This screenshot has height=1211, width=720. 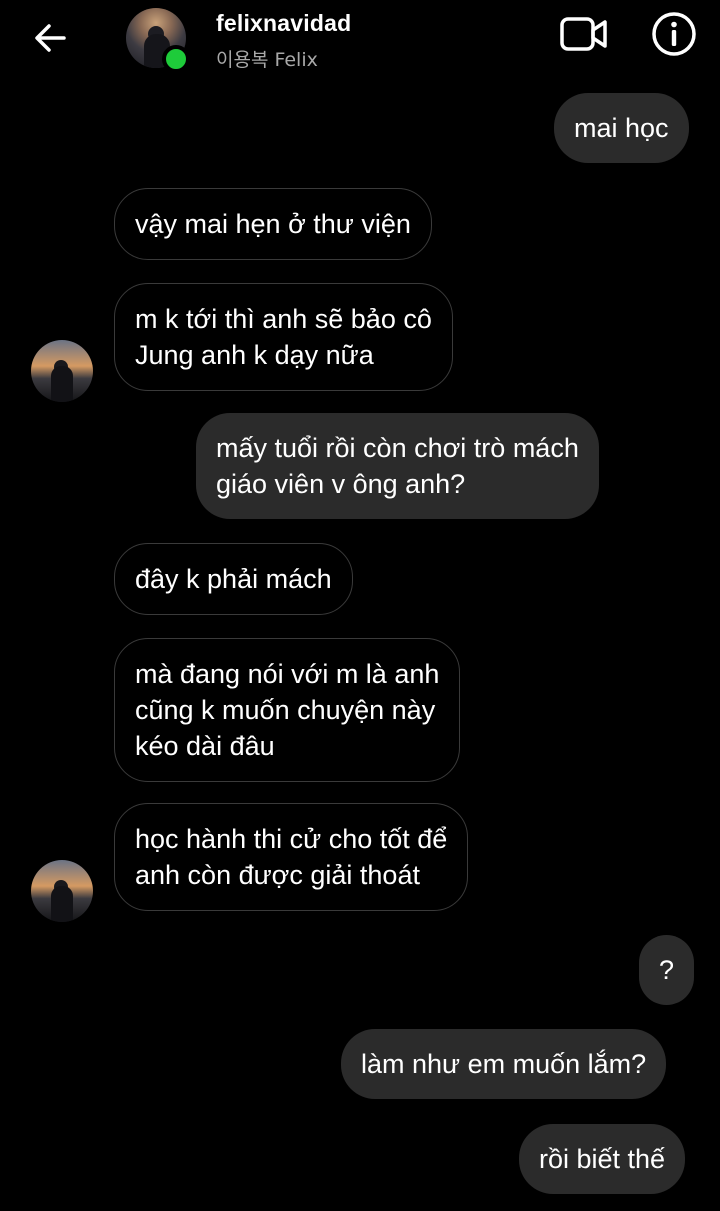 I want to click on chat-header: felixnavidad 이용복 Felix, so click(x=360, y=42).